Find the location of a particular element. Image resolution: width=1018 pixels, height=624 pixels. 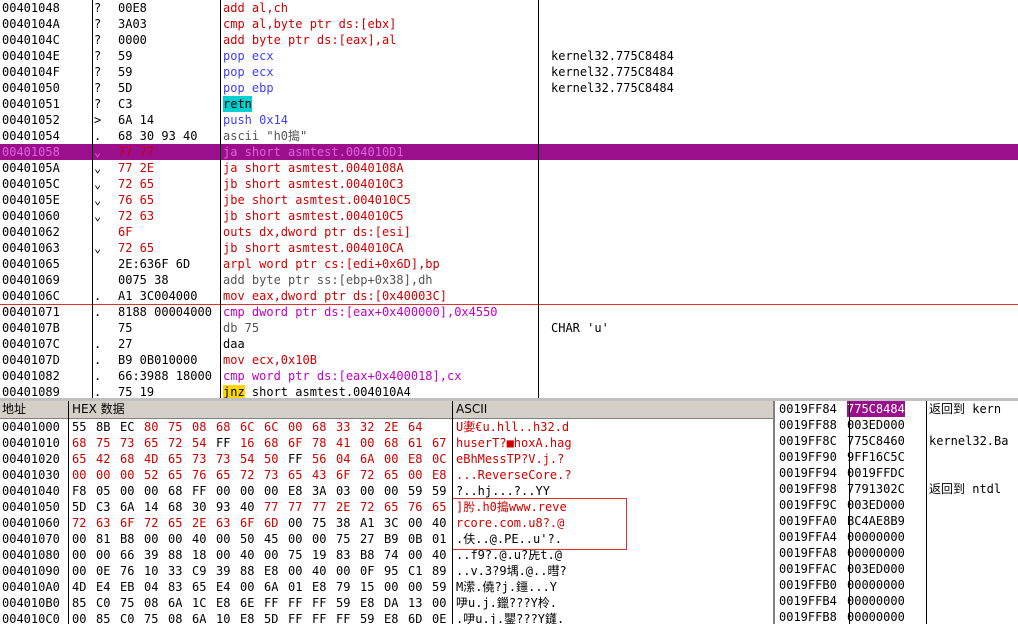

dump-byte: C3 is located at coordinates (103, 507).